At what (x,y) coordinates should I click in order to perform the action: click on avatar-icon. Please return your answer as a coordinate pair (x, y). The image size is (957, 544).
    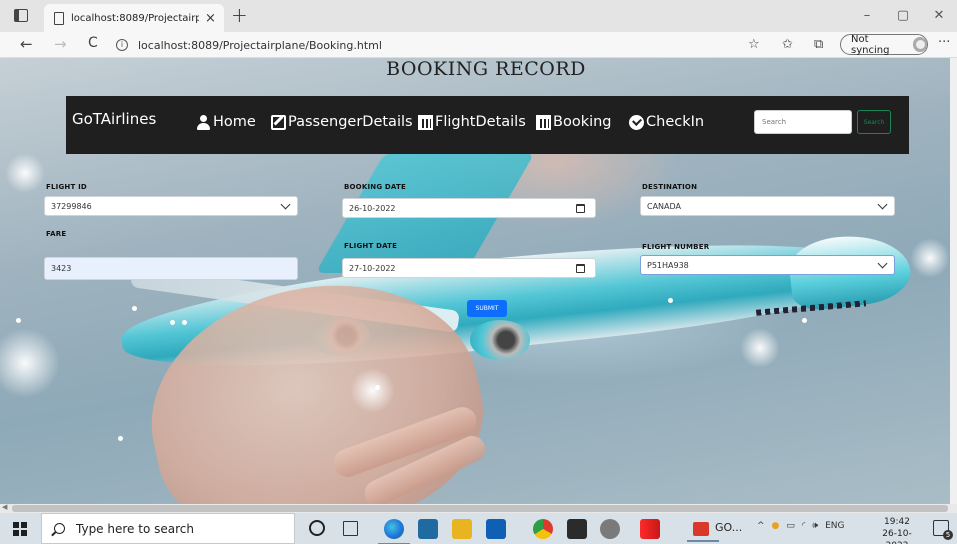
    Looking at the image, I should click on (919, 44).